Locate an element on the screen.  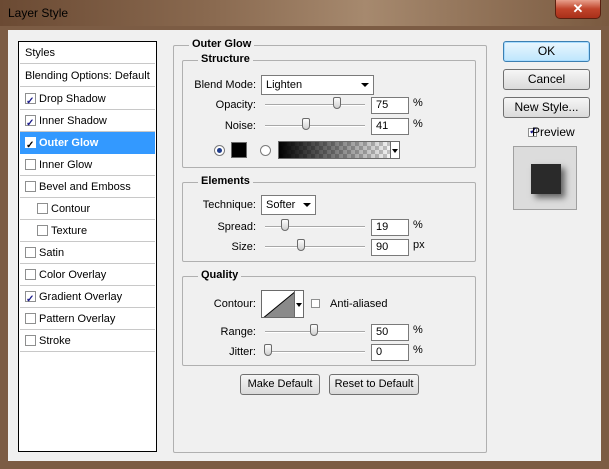
opacity-slider-thumb is located at coordinates (337, 103).